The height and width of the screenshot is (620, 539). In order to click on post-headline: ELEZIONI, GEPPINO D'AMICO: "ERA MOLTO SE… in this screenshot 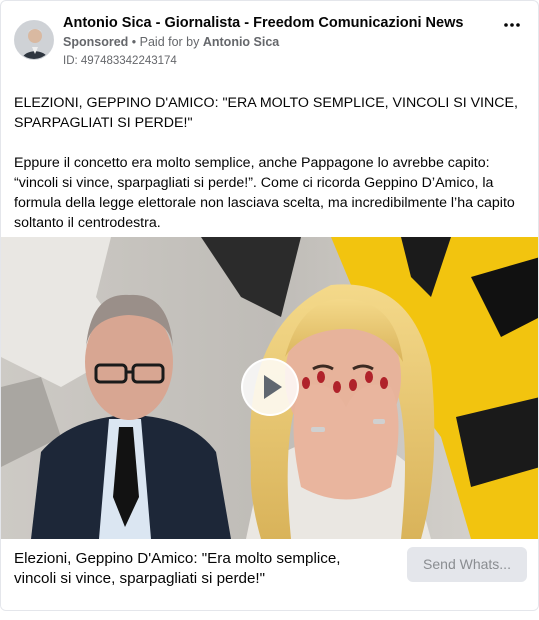, I will do `click(266, 113)`.